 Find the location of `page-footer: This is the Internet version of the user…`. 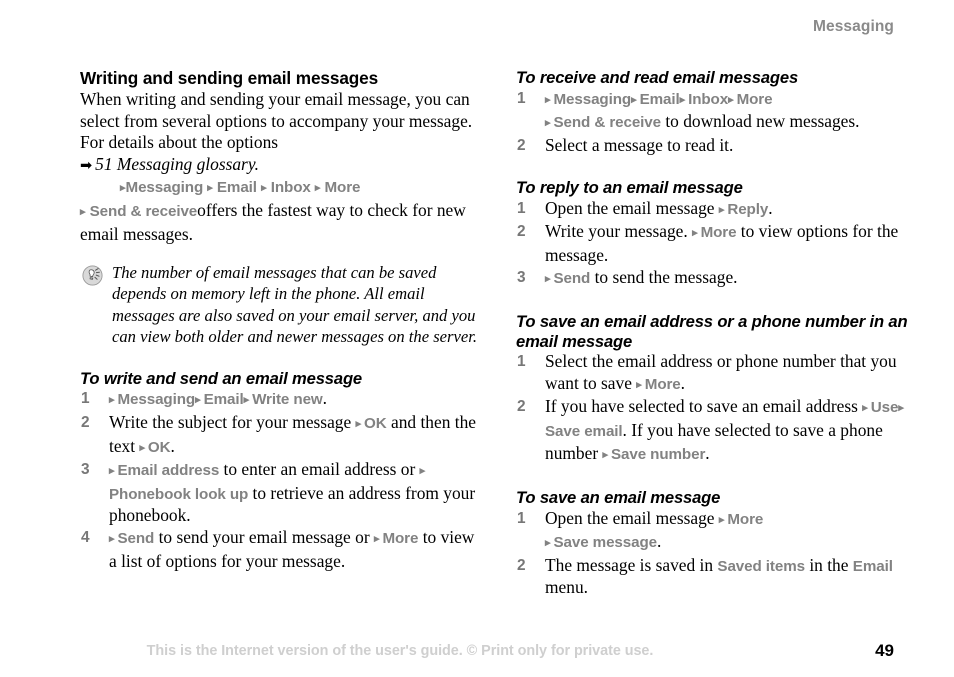

page-footer: This is the Internet version of the user… is located at coordinates (477, 653).